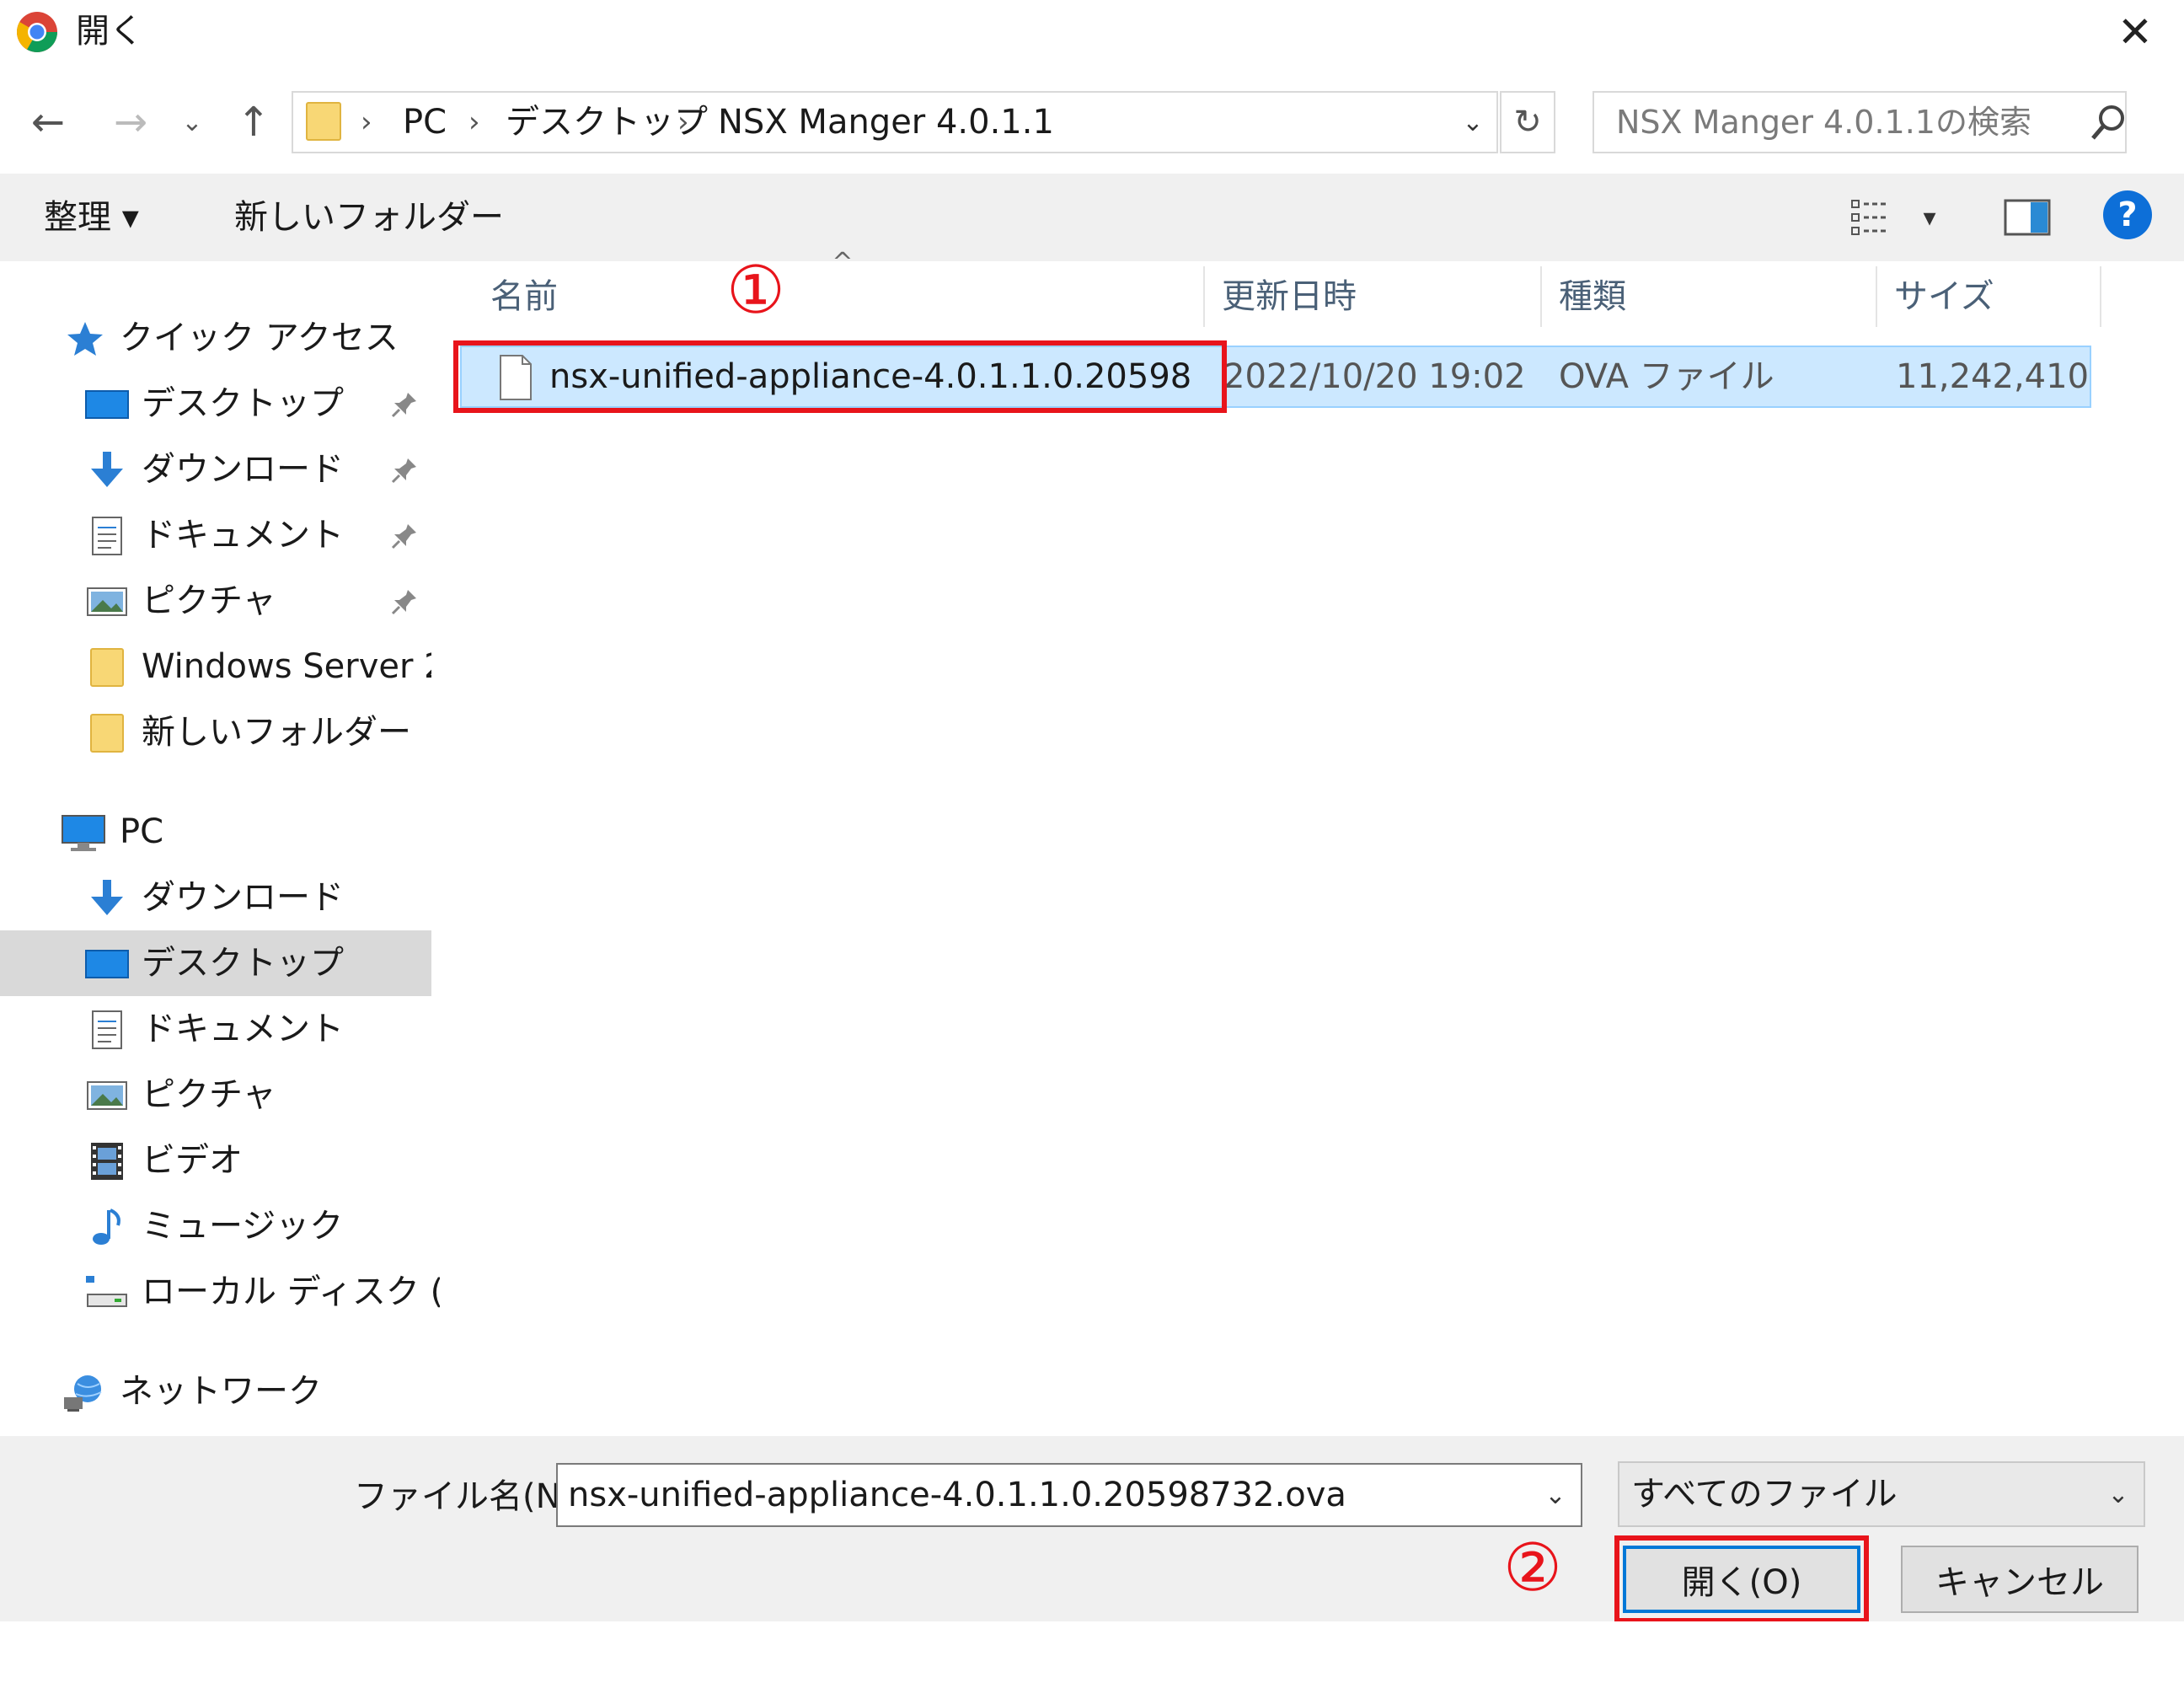 Image resolution: width=2184 pixels, height=1688 pixels. What do you see at coordinates (1532, 1568) in the screenshot?
I see `annotation-marker-2: ②` at bounding box center [1532, 1568].